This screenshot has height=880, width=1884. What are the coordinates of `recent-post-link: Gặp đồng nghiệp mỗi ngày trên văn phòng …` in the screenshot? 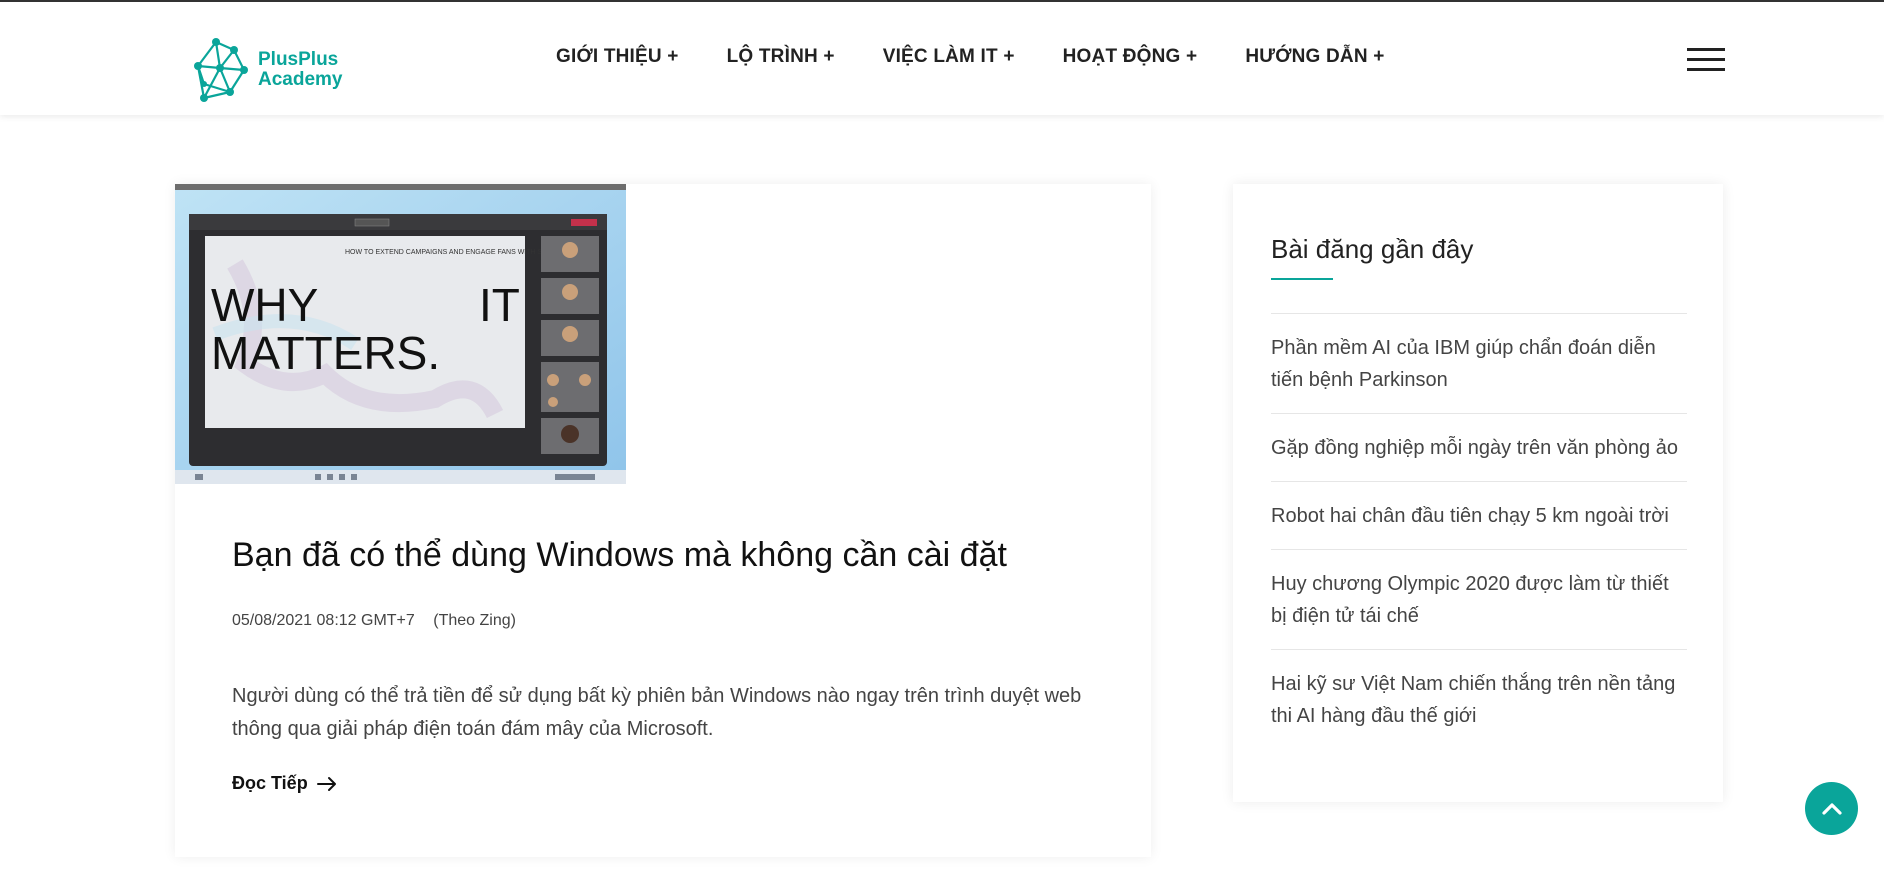 It's located at (1479, 447).